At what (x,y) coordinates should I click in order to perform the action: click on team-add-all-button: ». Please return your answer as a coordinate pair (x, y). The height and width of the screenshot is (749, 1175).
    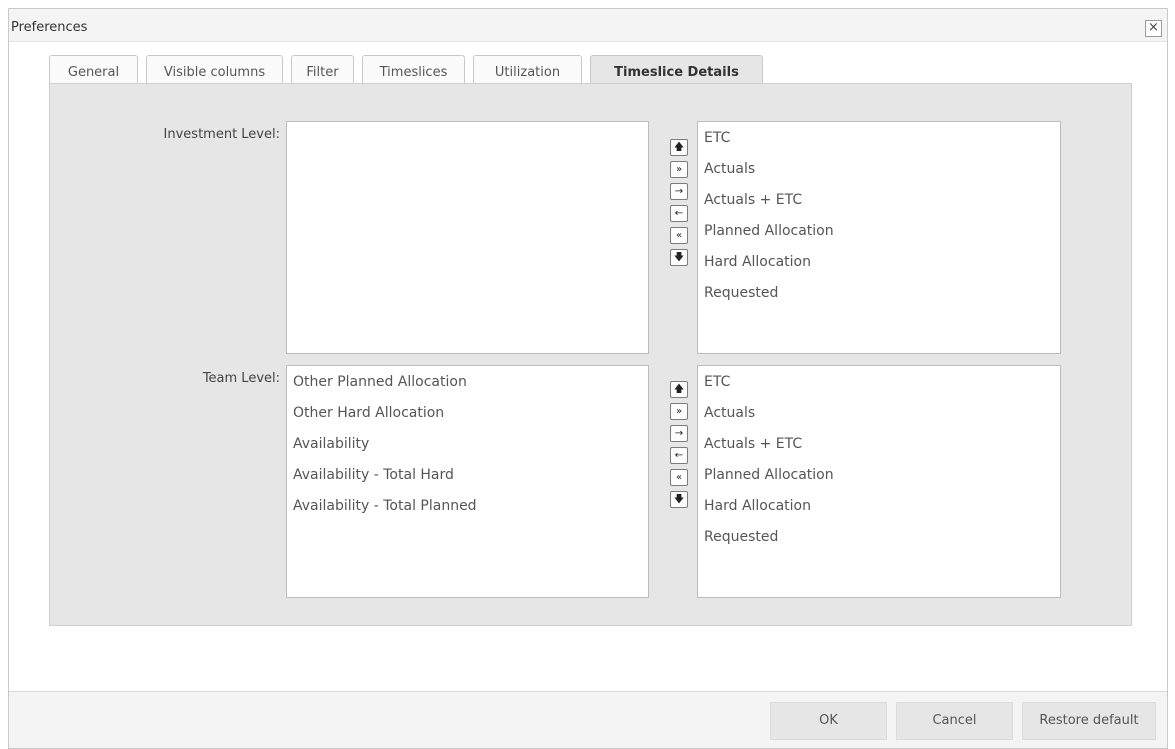
    Looking at the image, I should click on (679, 411).